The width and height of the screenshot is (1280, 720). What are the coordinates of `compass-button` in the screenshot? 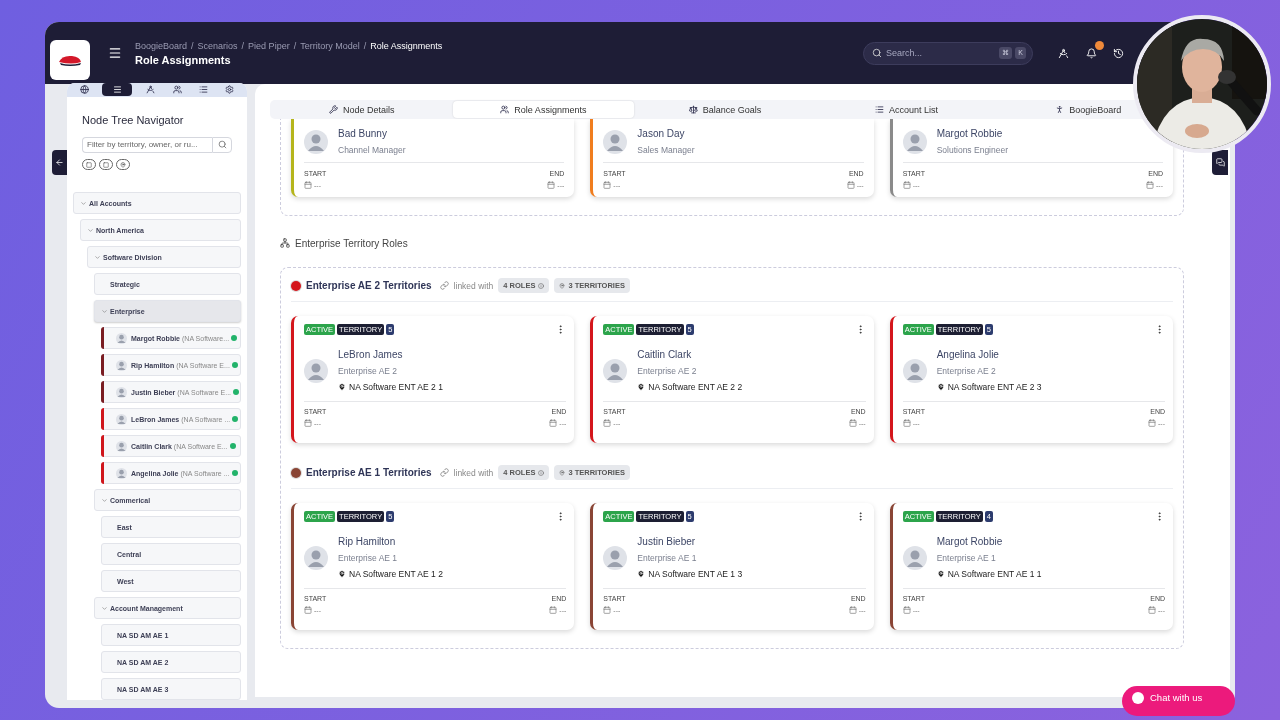 It's located at (1063, 53).